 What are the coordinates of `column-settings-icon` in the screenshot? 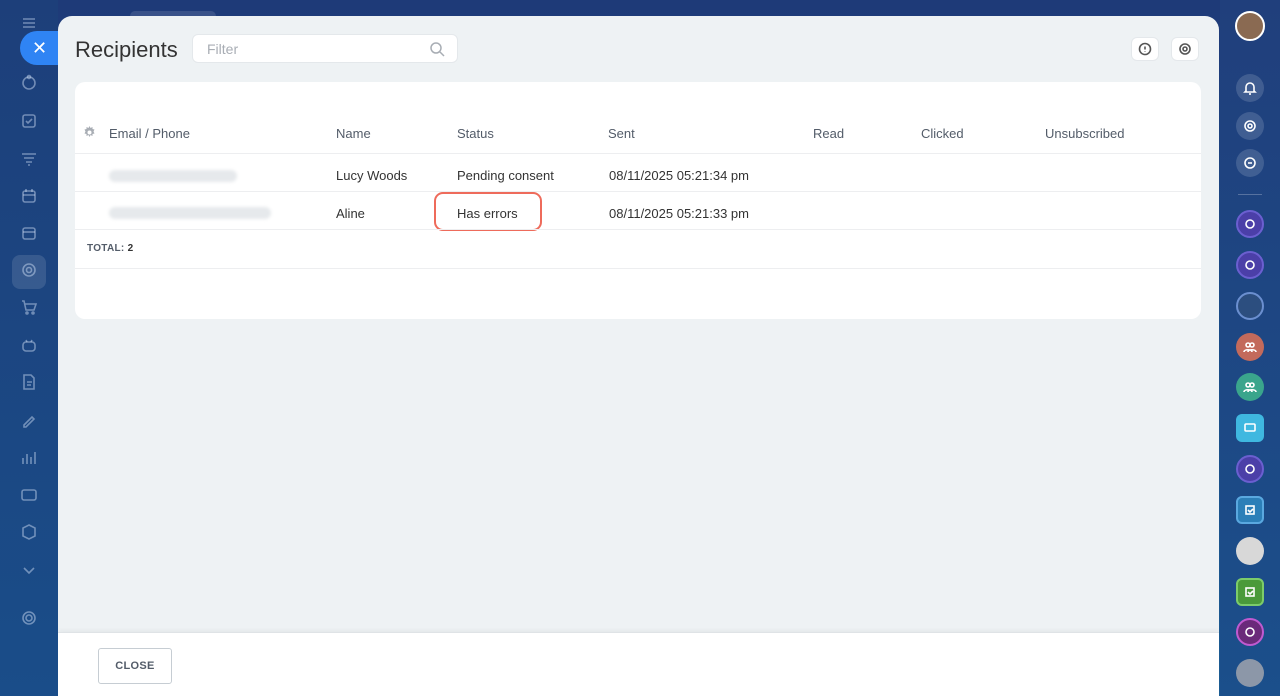 It's located at (89, 132).